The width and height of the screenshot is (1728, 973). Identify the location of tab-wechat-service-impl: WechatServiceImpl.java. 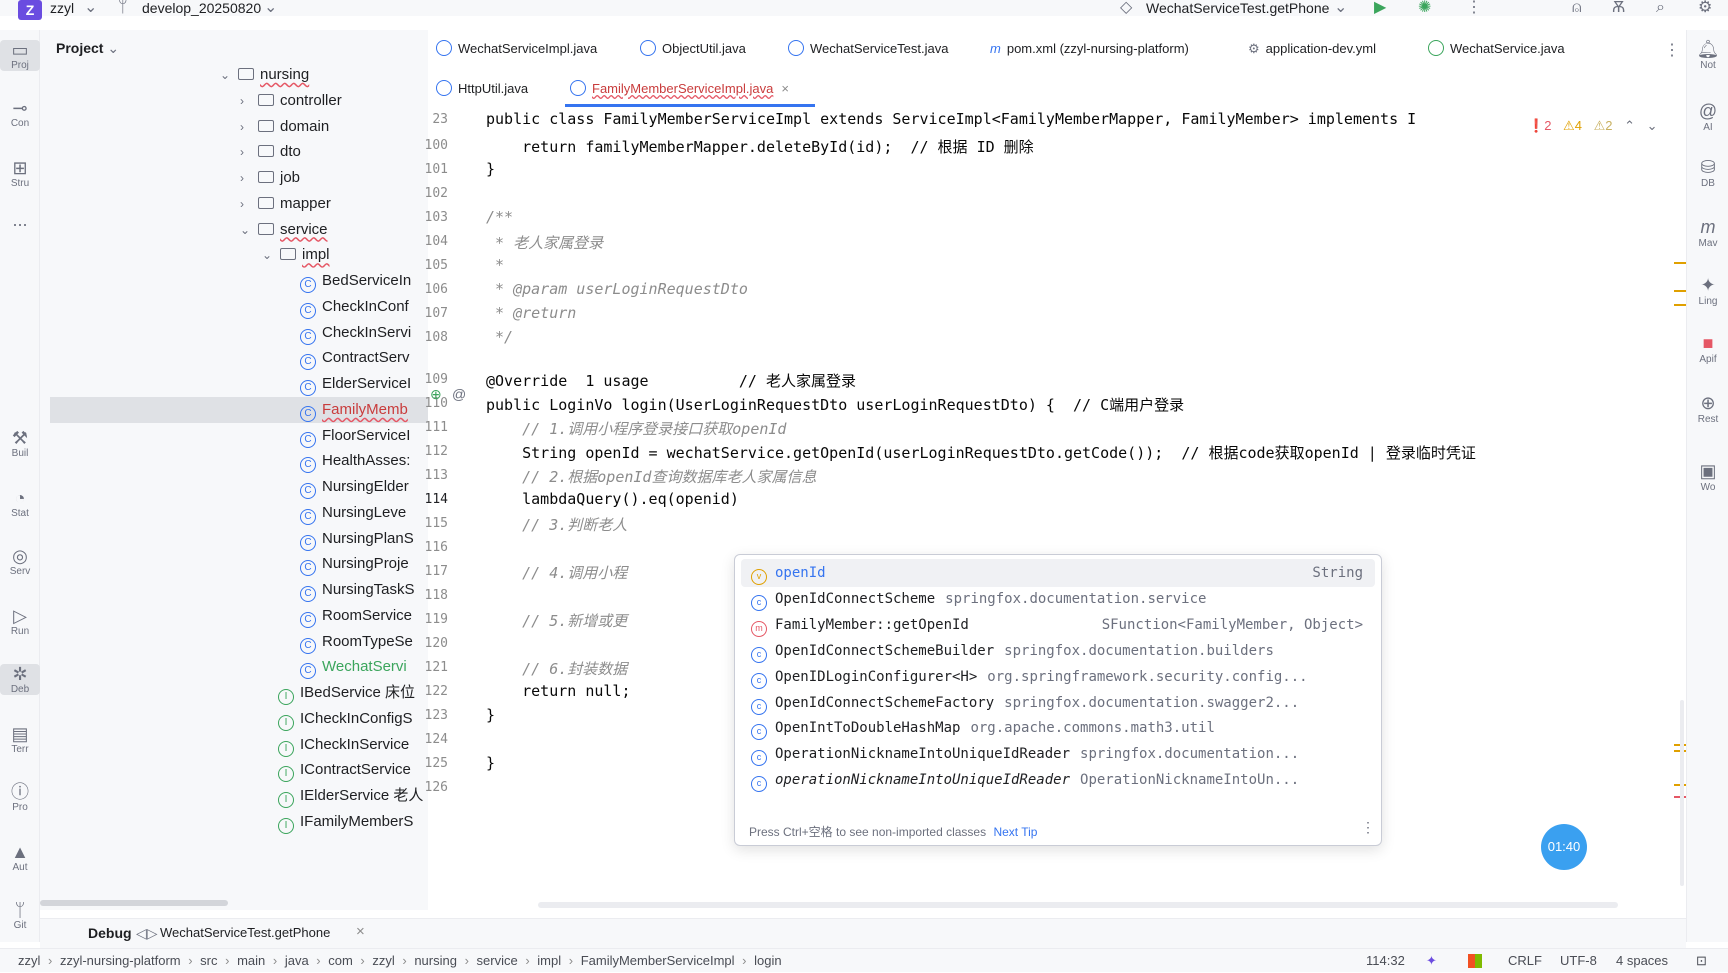
(516, 49).